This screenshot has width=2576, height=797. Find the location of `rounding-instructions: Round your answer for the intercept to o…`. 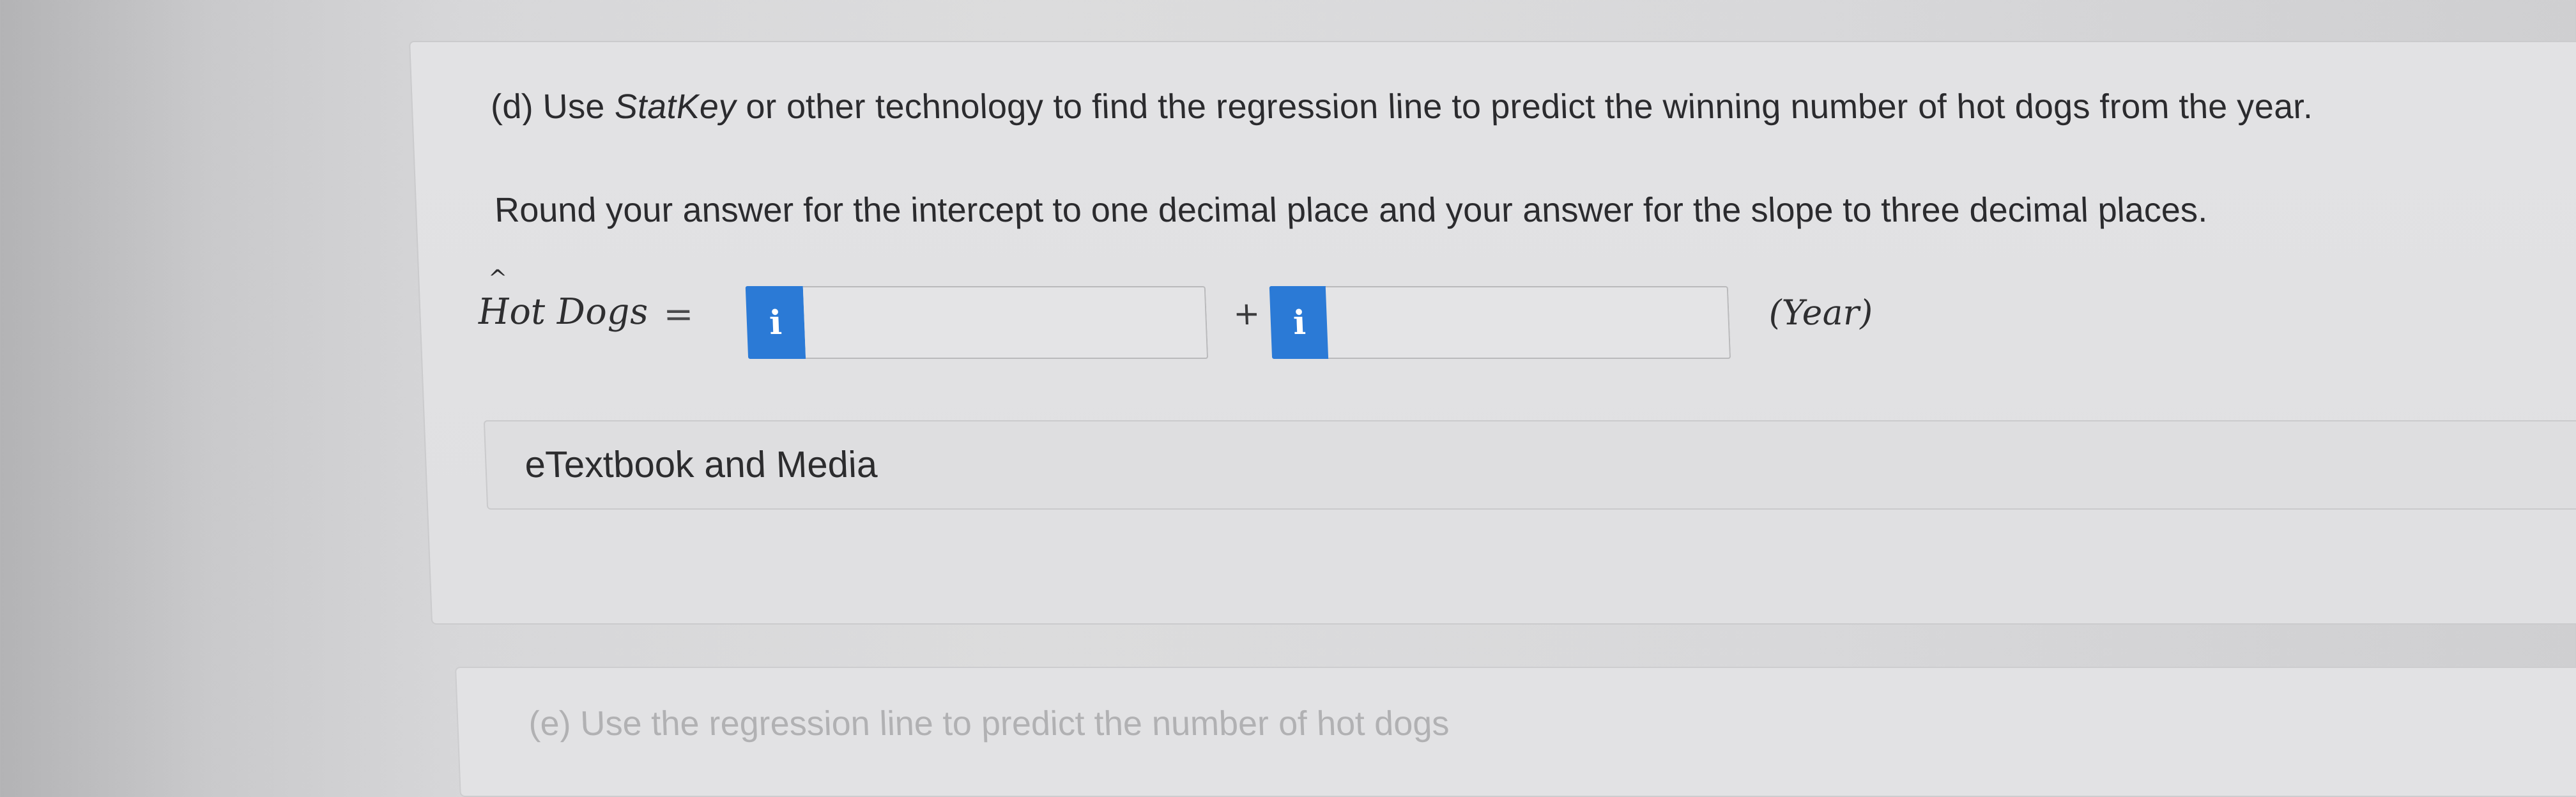

rounding-instructions: Round your answer for the intercept to o… is located at coordinates (1351, 210).